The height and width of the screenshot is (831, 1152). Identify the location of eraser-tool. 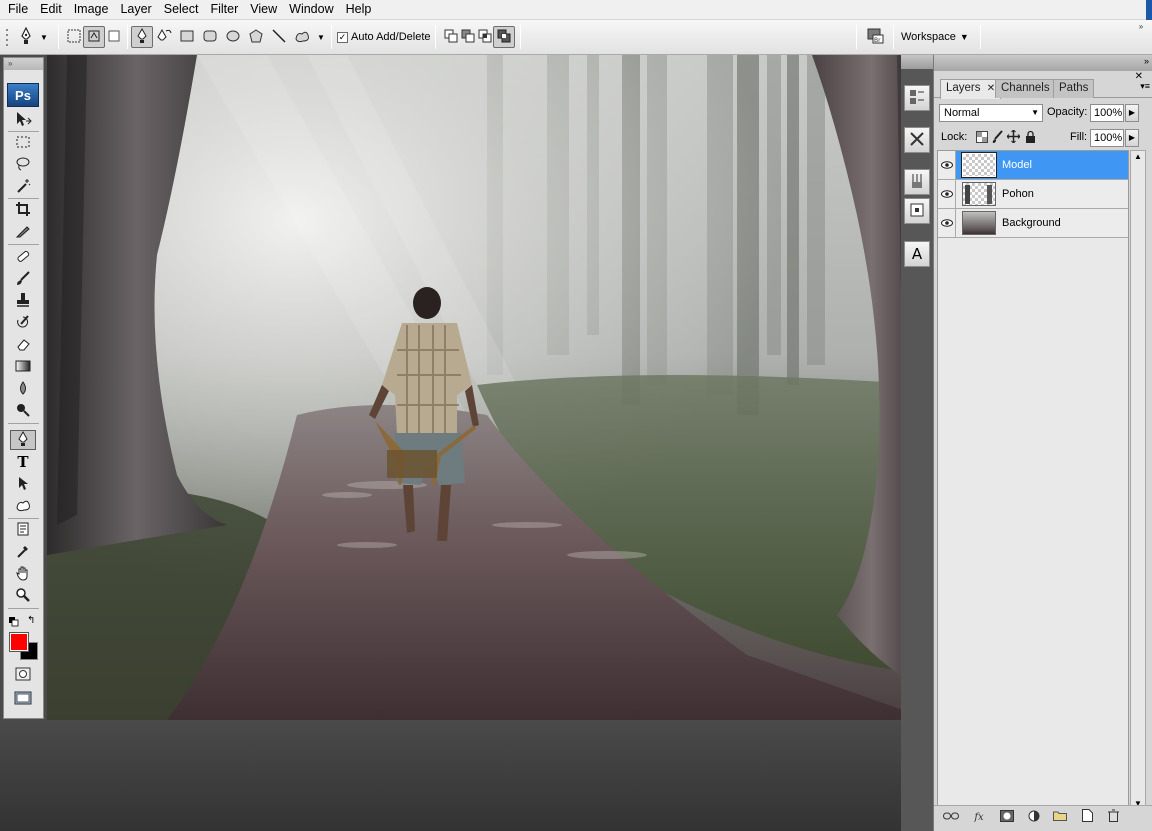
(23, 345).